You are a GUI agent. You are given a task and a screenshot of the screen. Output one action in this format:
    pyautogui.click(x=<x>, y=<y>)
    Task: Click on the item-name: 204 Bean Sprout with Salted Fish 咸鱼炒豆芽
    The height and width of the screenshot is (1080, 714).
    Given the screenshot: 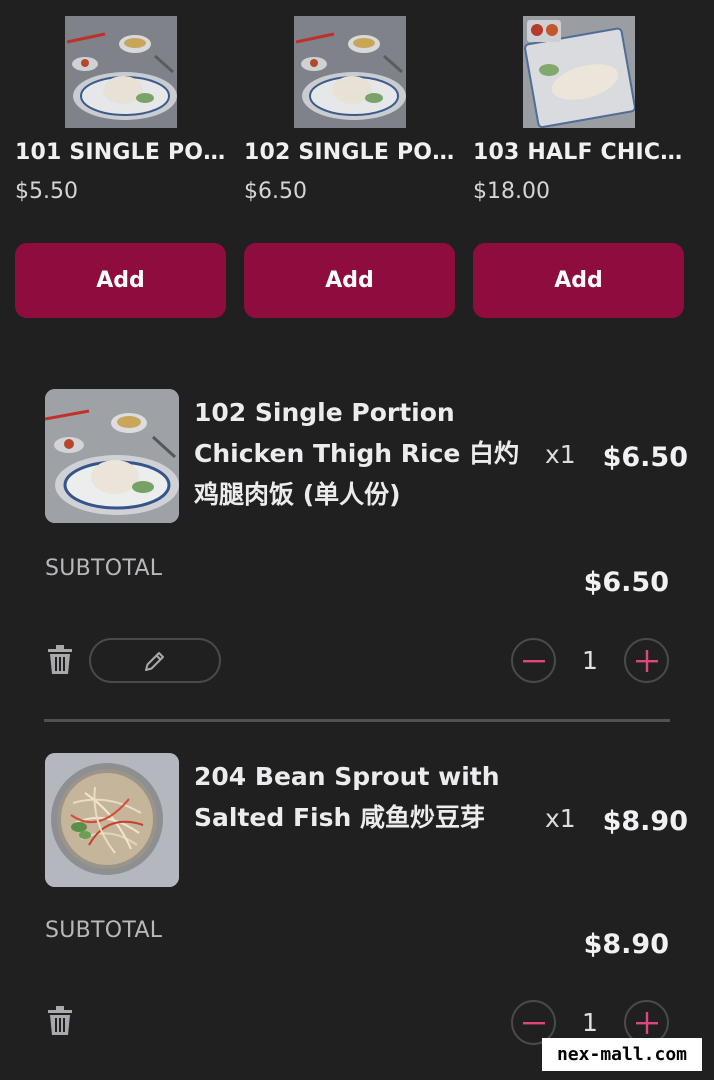 What is the action you would take?
    pyautogui.click(x=347, y=797)
    